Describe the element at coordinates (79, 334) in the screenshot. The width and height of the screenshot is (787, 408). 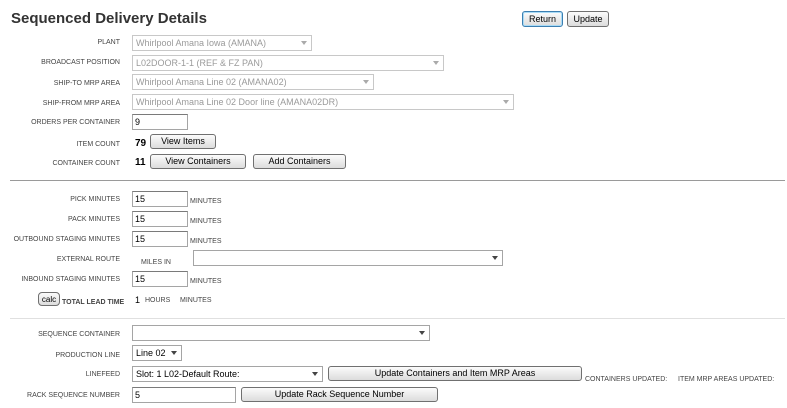
I see `sequence-container-label: Sequence Container` at that location.